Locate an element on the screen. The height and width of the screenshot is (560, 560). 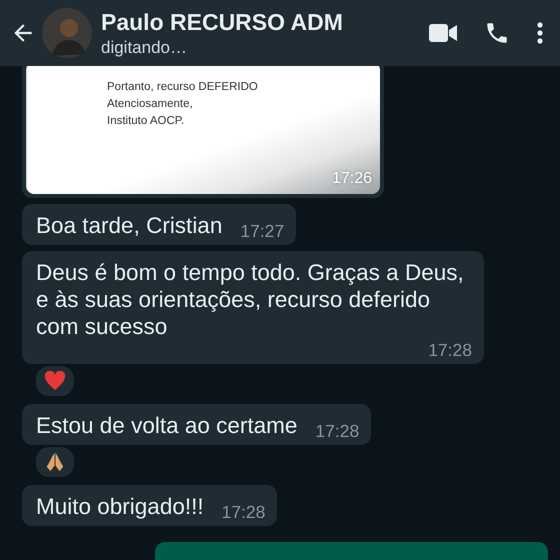
message-text: Muito obrigado!!! is located at coordinates (120, 506).